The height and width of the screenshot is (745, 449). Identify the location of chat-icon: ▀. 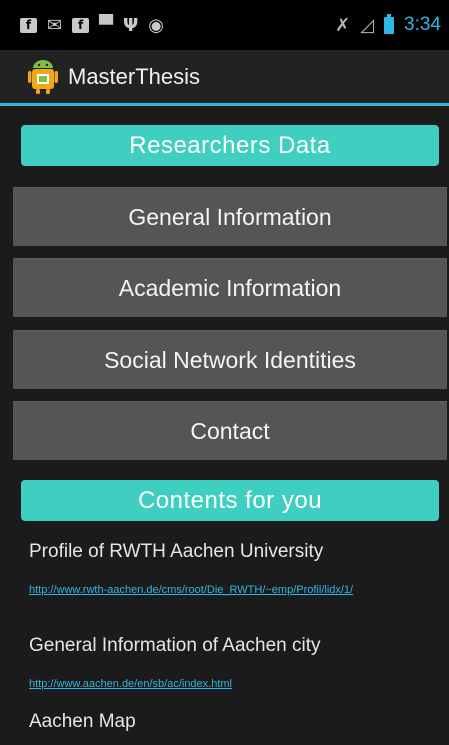
(106, 25).